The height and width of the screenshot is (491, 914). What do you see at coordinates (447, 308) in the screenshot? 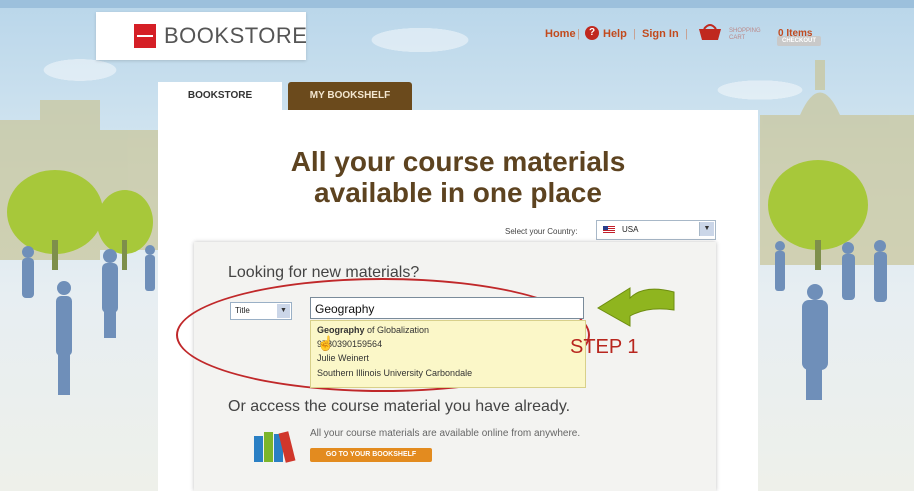
I see `search-input: Geography` at bounding box center [447, 308].